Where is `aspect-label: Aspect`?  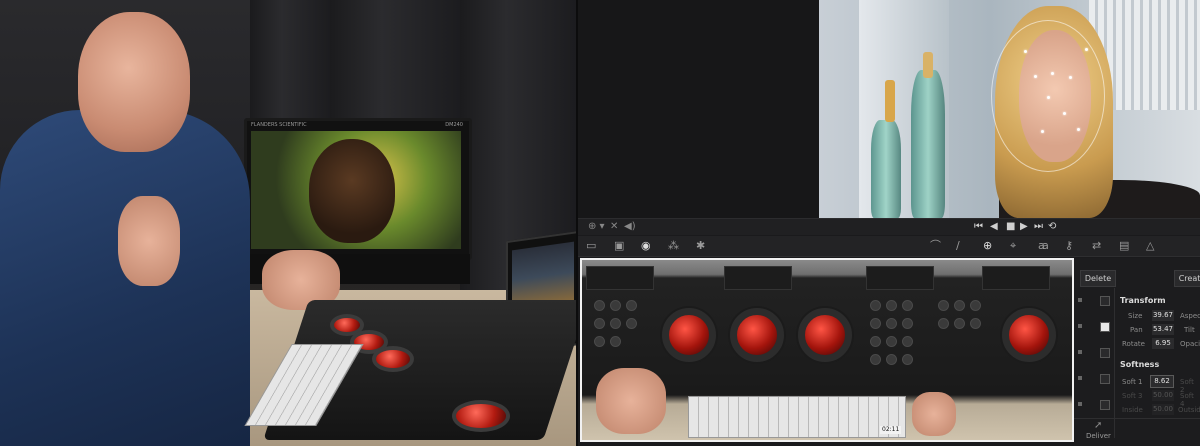 aspect-label: Aspect is located at coordinates (1190, 316).